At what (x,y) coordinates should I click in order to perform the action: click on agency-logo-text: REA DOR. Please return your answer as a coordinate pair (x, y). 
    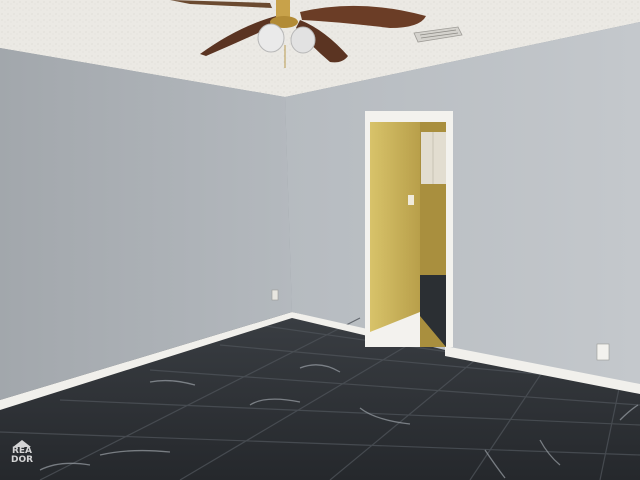
    Looking at the image, I should click on (22, 455).